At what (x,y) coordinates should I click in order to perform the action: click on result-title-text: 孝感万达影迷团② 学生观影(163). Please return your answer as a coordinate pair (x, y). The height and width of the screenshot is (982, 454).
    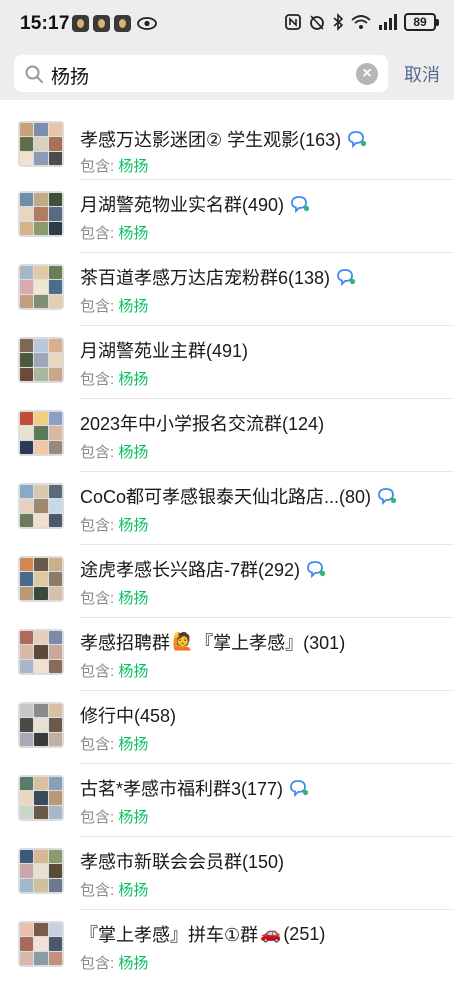
    Looking at the image, I should click on (211, 140).